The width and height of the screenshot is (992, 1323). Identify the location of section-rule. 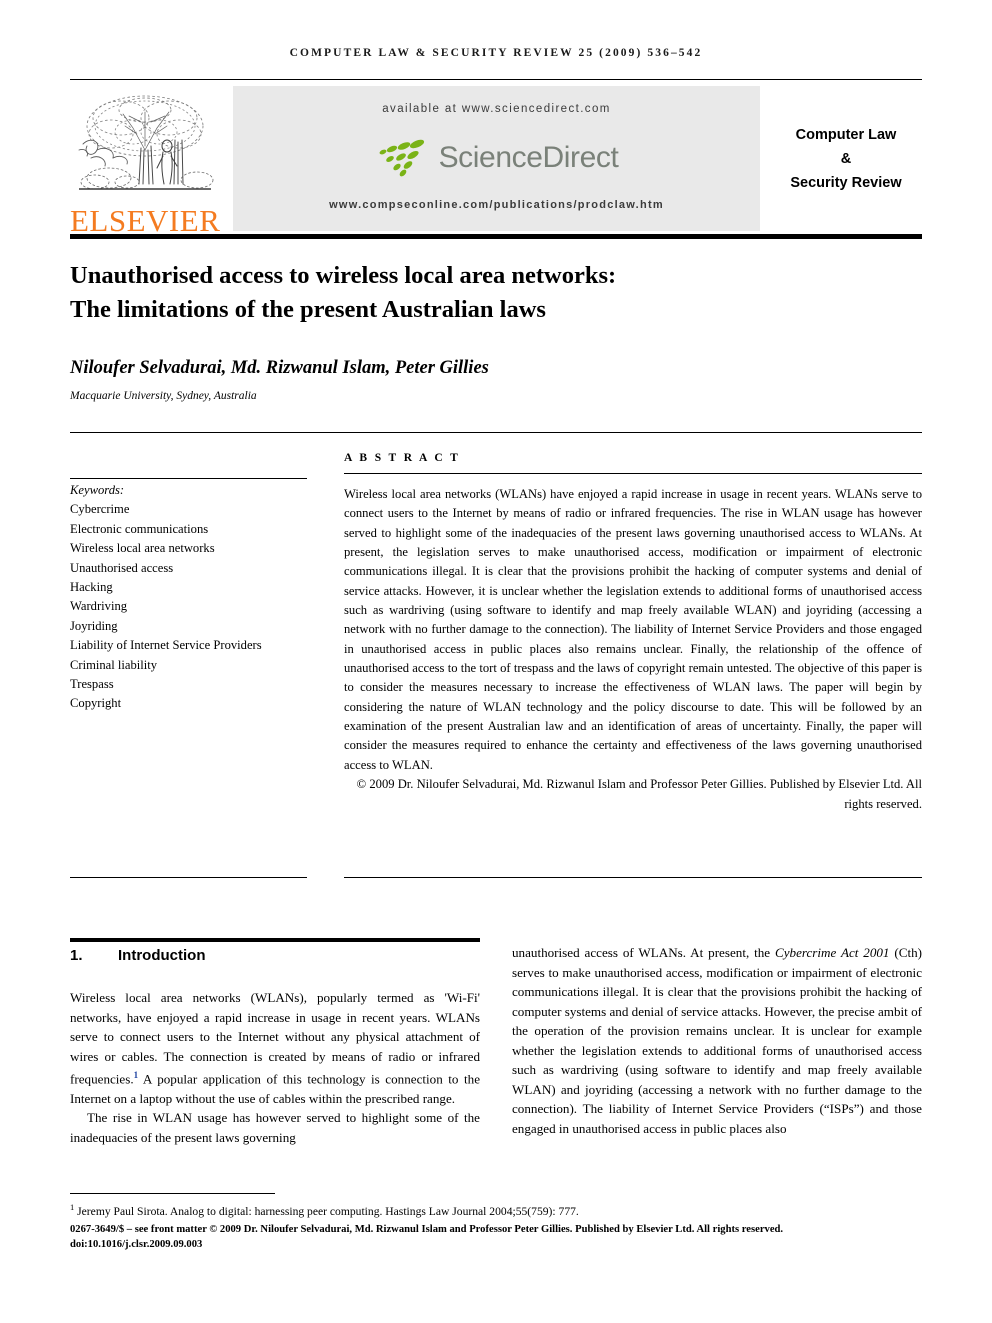
(275, 940).